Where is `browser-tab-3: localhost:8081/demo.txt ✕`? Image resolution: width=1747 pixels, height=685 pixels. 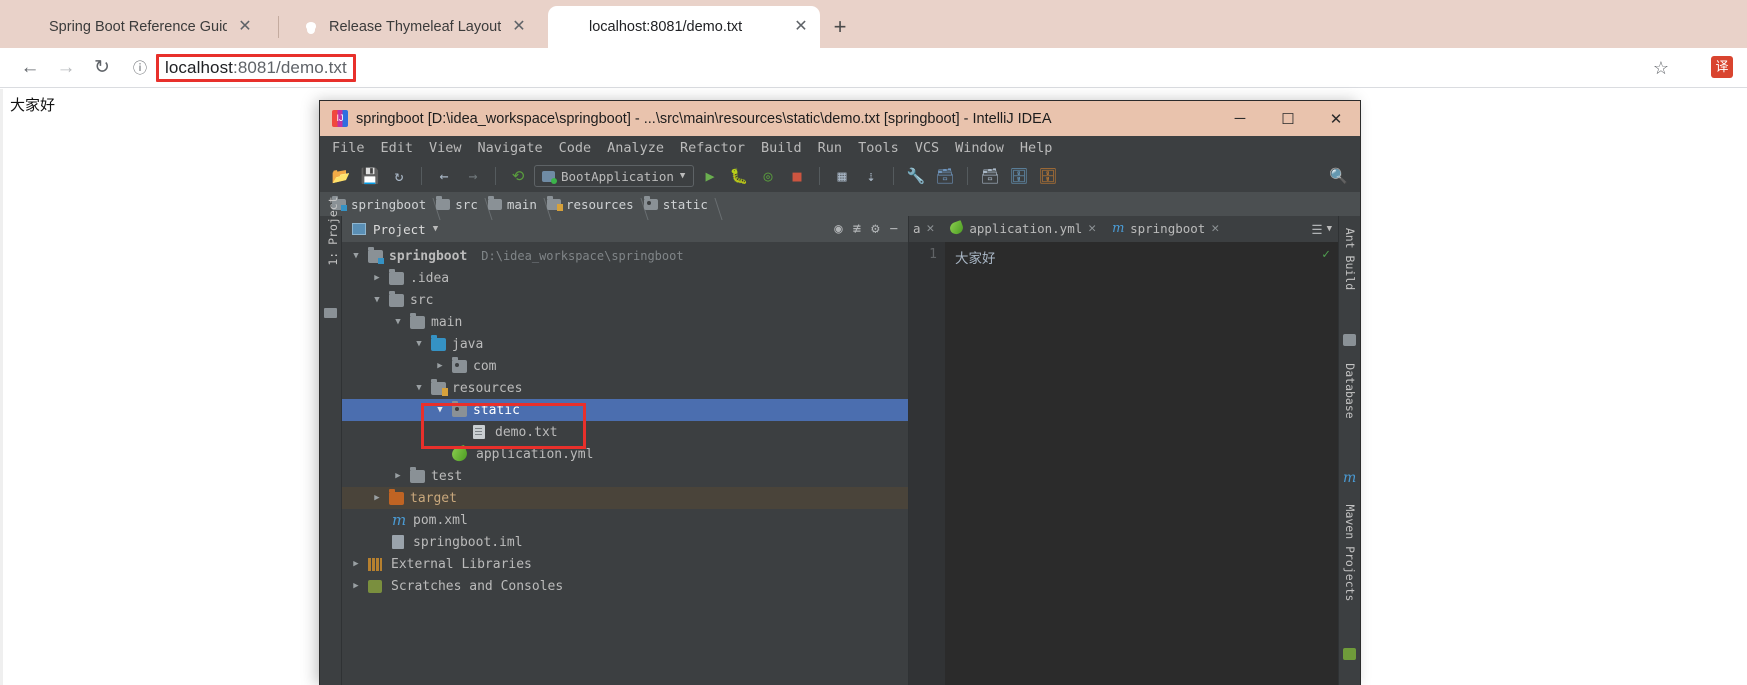
browser-tab-3: localhost:8081/demo.txt ✕ is located at coordinates (684, 27).